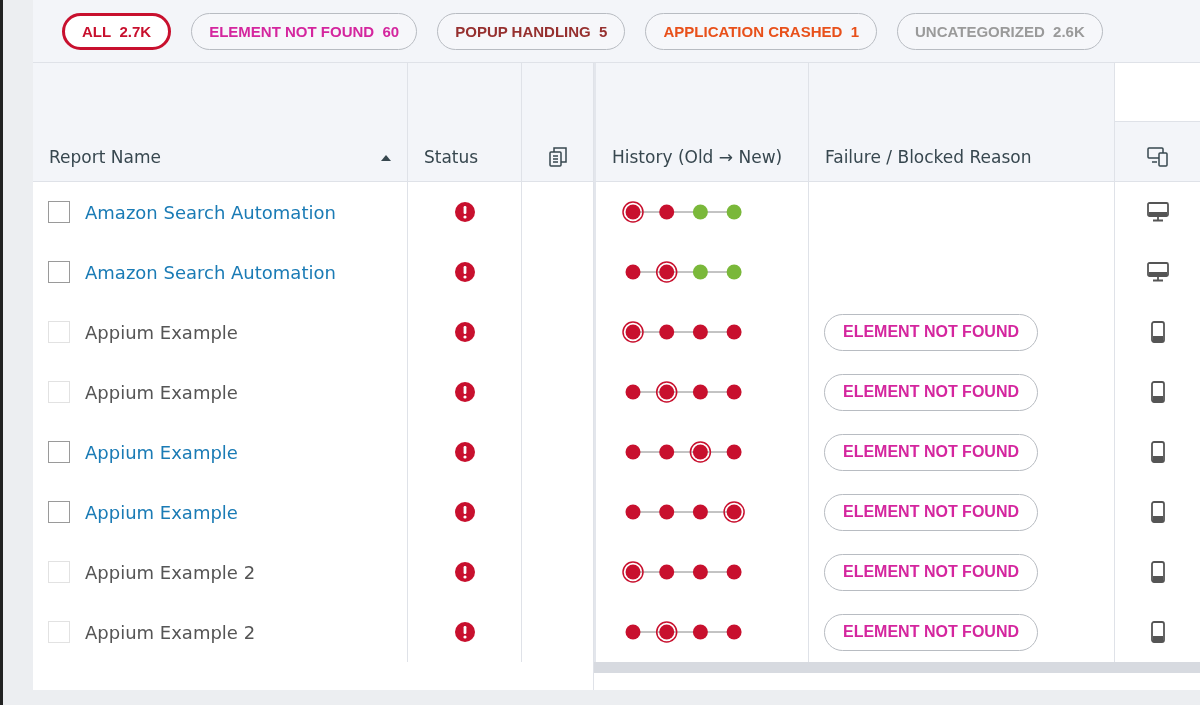  What do you see at coordinates (897, 667) in the screenshot?
I see `horizontal-scrollbar` at bounding box center [897, 667].